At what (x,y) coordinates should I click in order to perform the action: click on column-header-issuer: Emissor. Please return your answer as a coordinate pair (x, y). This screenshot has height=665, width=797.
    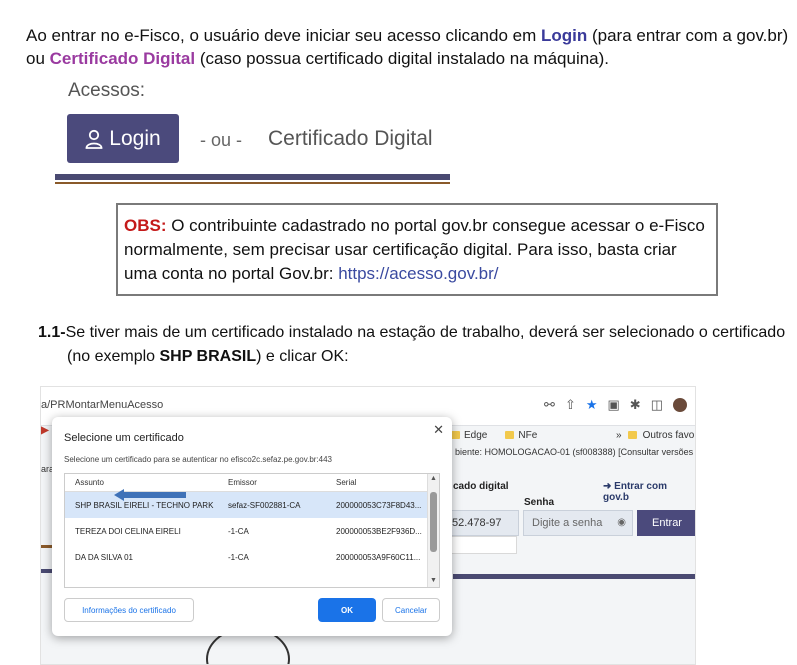
    Looking at the image, I should click on (242, 482).